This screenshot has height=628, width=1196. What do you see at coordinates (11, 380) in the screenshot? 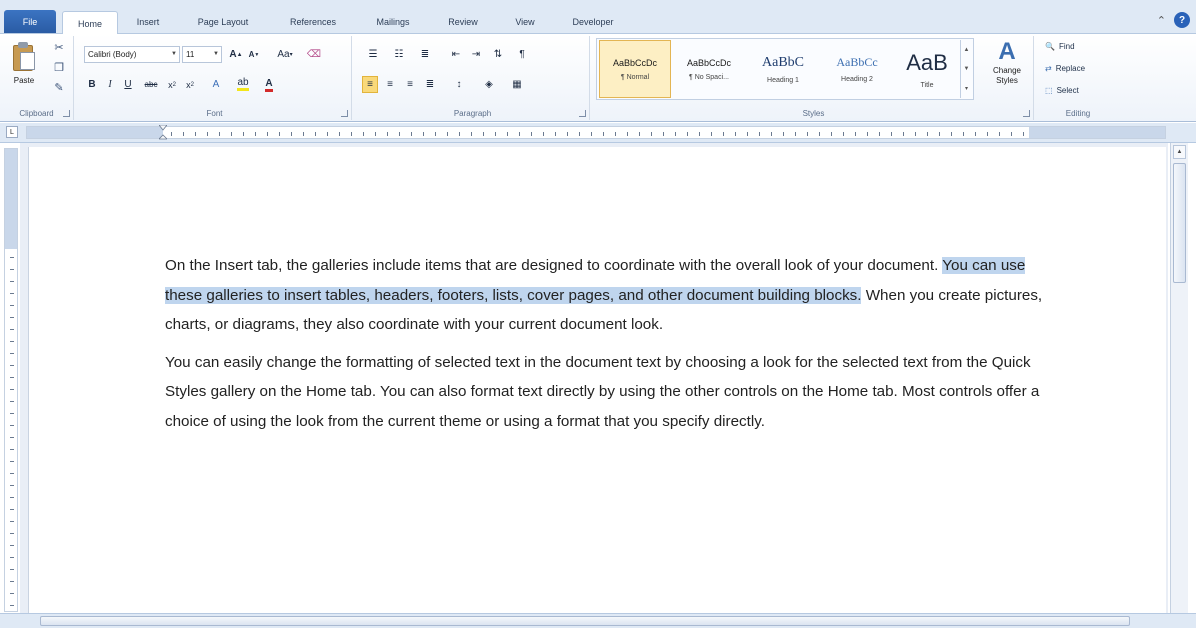
I see `vertical-ruler` at bounding box center [11, 380].